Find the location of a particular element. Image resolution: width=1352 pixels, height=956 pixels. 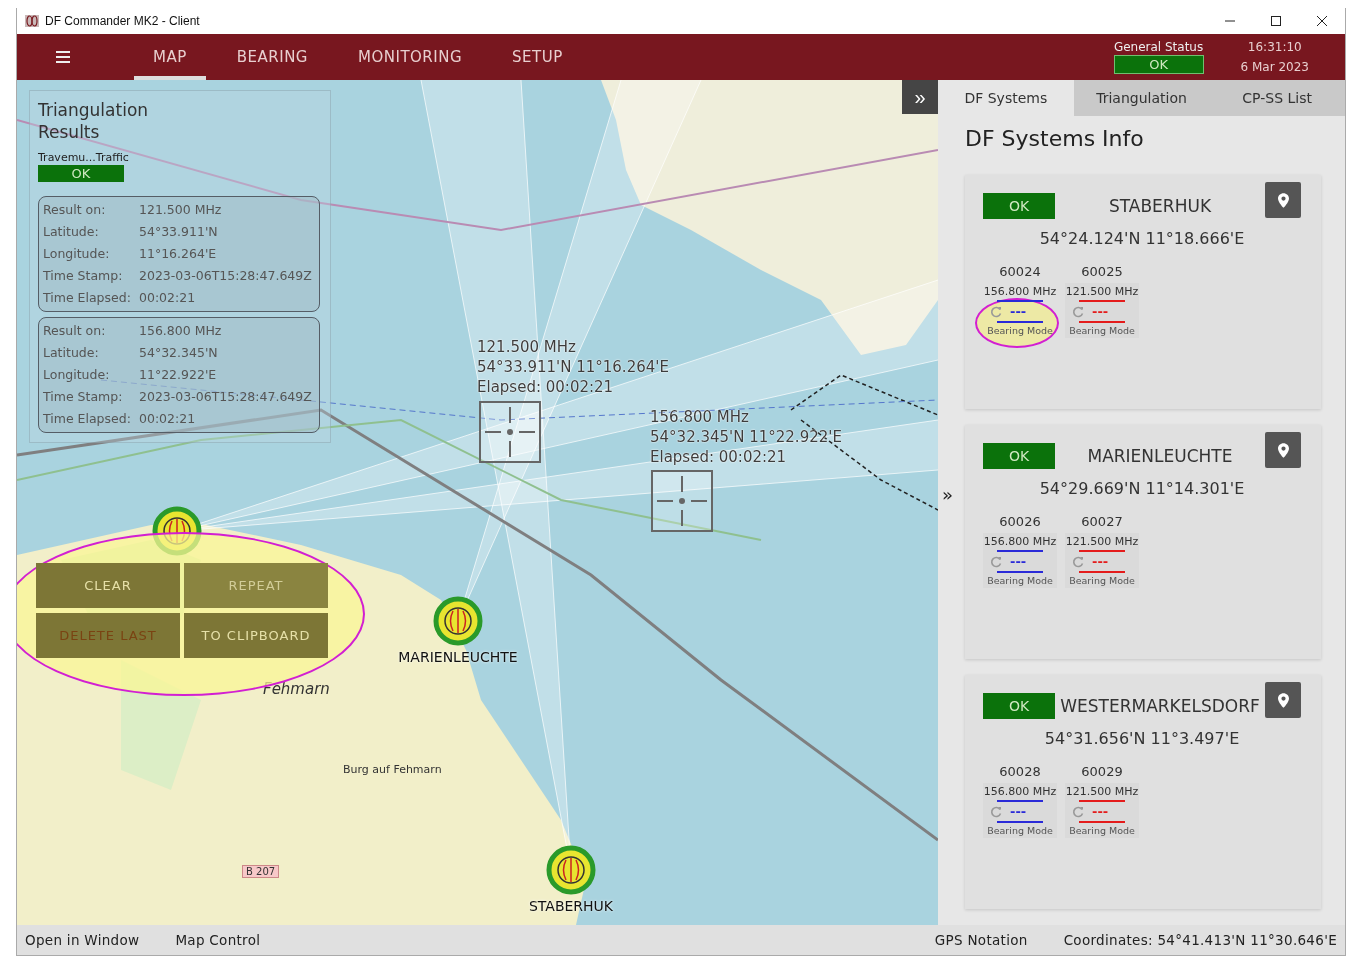

fix-coordinates: 54°33.911'N 11°16.264'E is located at coordinates (573, 367).